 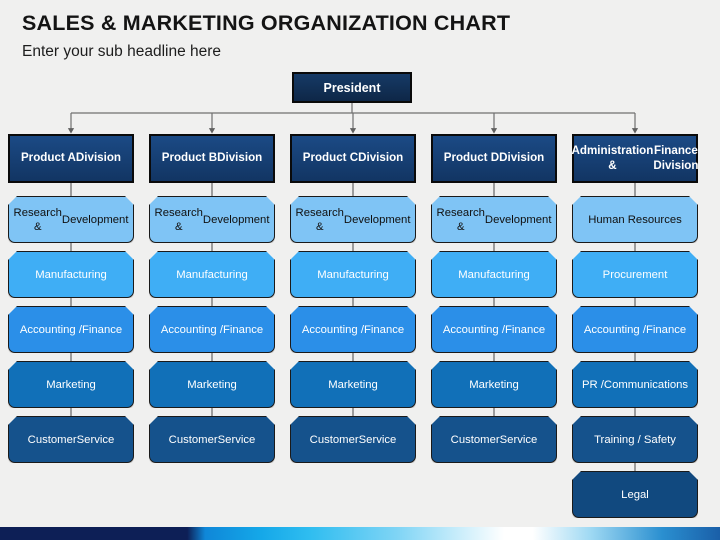 I want to click on division-header: Product C Division, so click(x=353, y=158).